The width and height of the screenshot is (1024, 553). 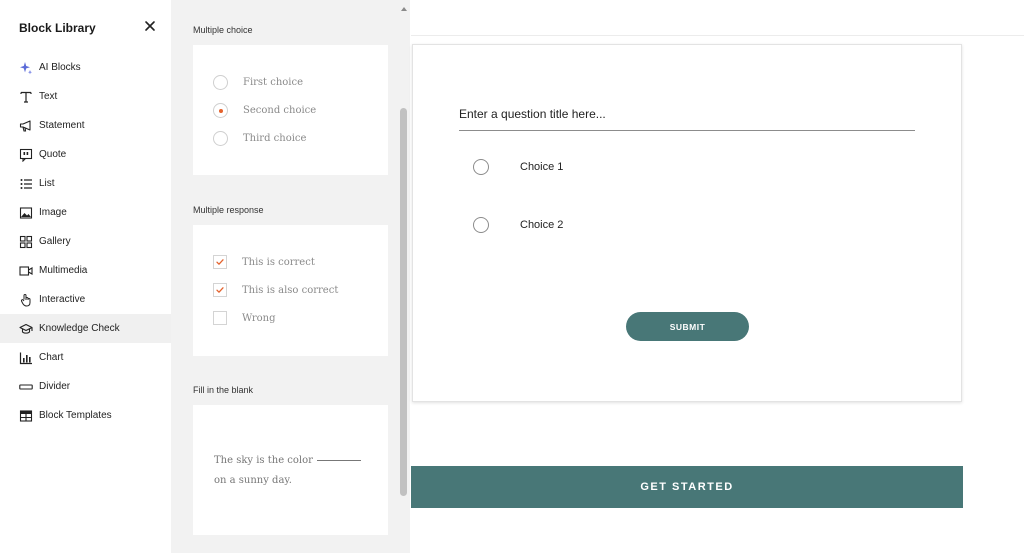 I want to click on fill-in-the-blank-block: The sky is the color on a sunny day., so click(x=290, y=470).